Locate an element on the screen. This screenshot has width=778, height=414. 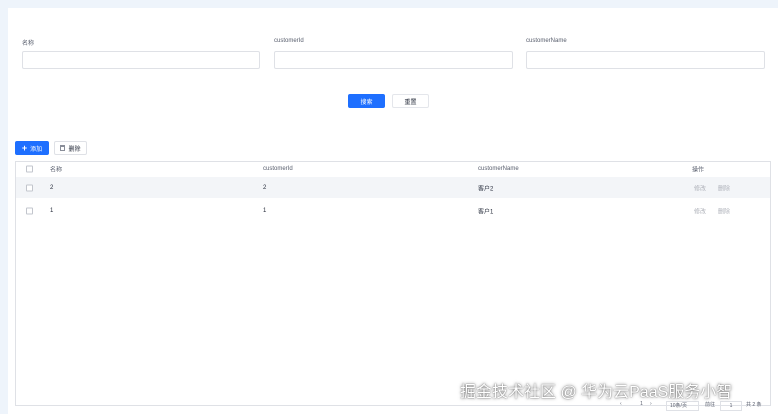
total-count: 共 2 条 is located at coordinates (754, 405).